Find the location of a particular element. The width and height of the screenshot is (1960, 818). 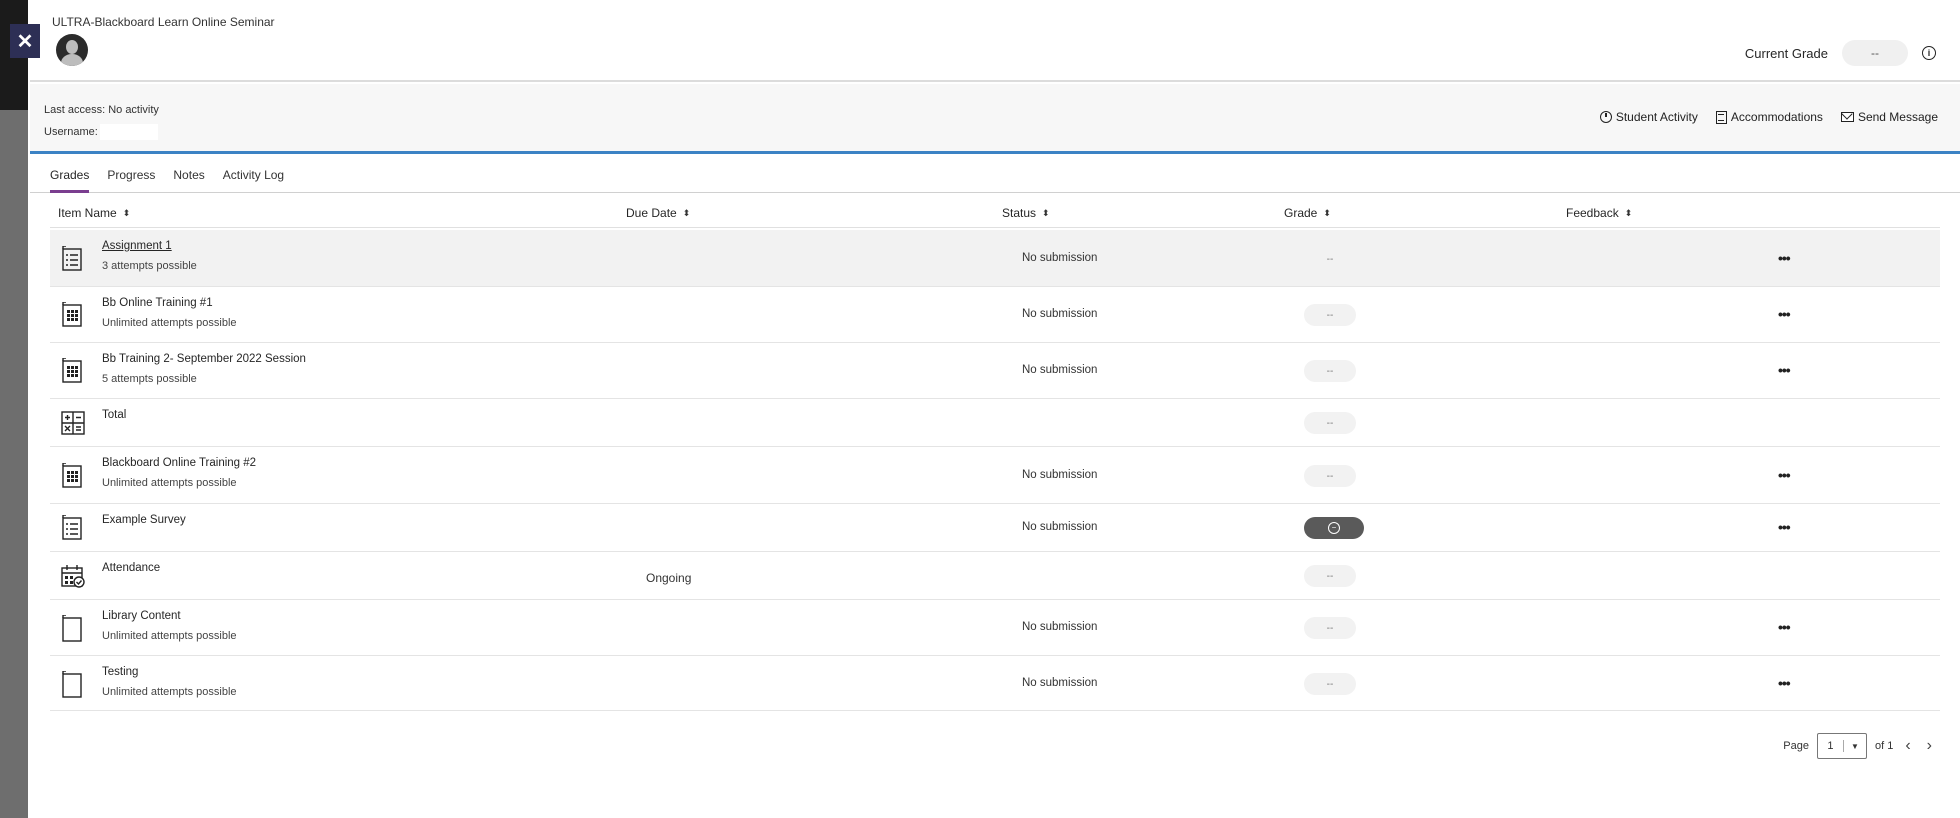

table-row: Total -- is located at coordinates (995, 423).